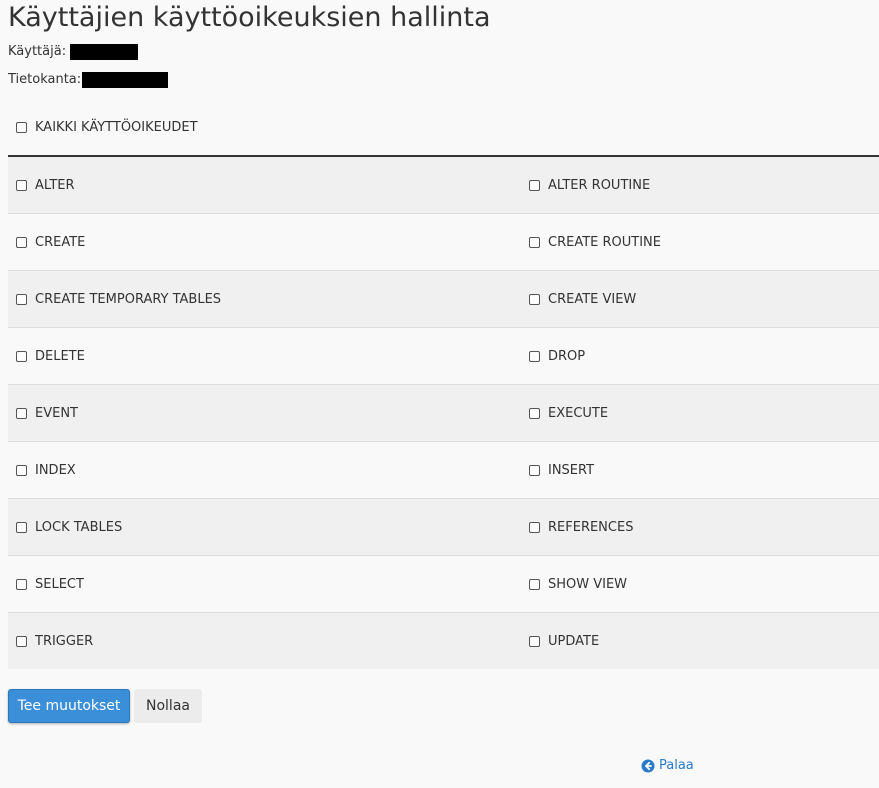  I want to click on privilege-option: EXECUTE, so click(704, 413).